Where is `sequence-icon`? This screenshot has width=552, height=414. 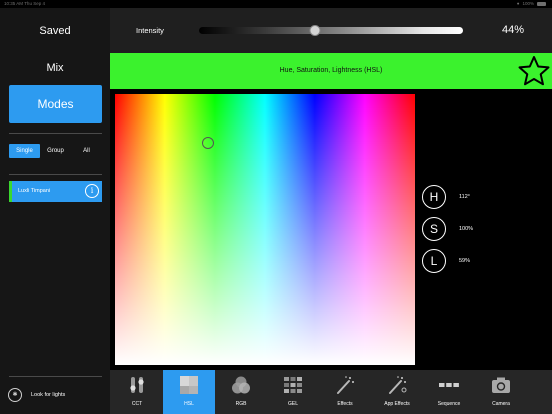 sequence-icon is located at coordinates (449, 385).